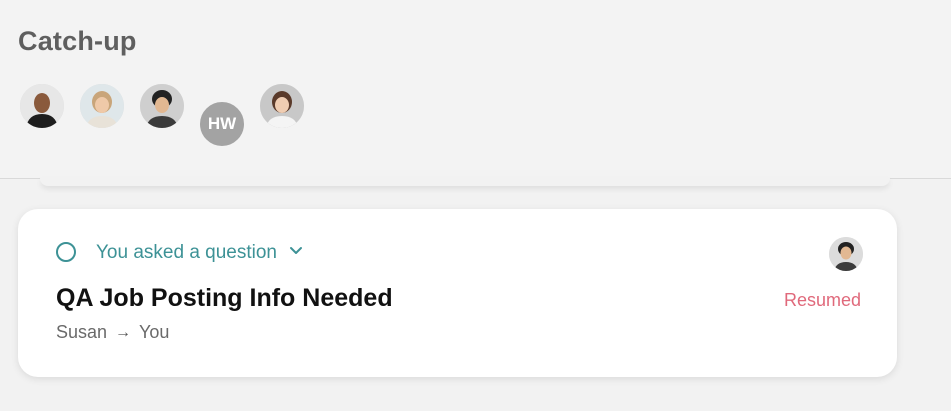  I want to click on question-status-label: You asked a question, so click(186, 253).